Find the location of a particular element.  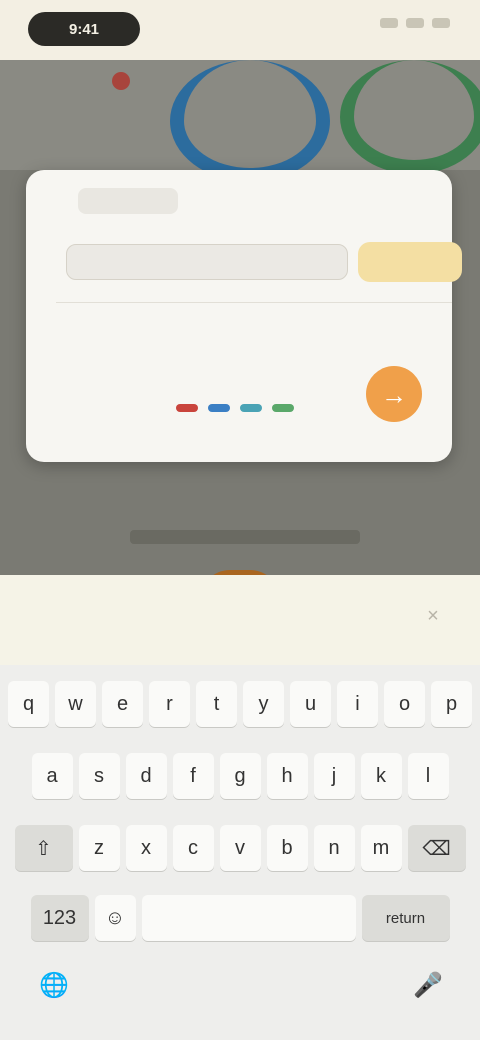

delete-key: ⌫ is located at coordinates (436, 848).